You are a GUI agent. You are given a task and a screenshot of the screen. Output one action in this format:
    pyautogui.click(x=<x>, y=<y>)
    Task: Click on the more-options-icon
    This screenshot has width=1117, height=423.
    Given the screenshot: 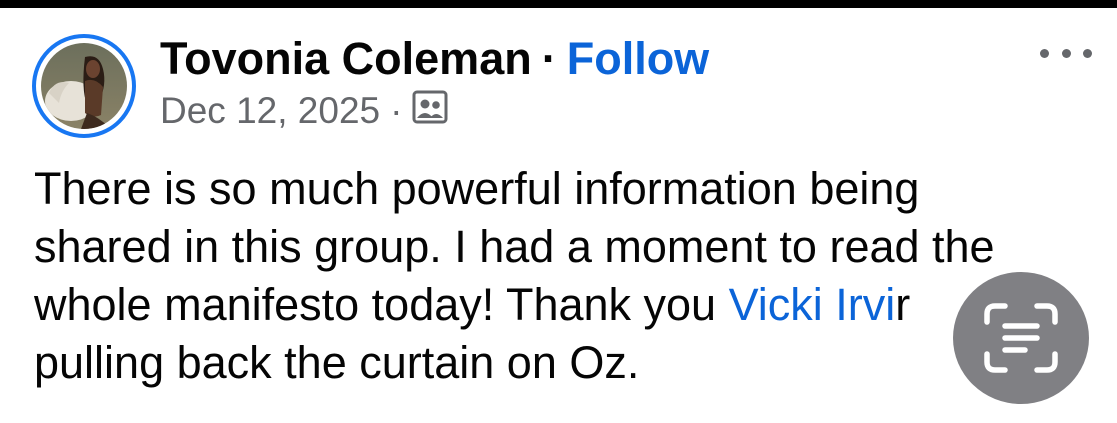 What is the action you would take?
    pyautogui.click(x=1066, y=53)
    